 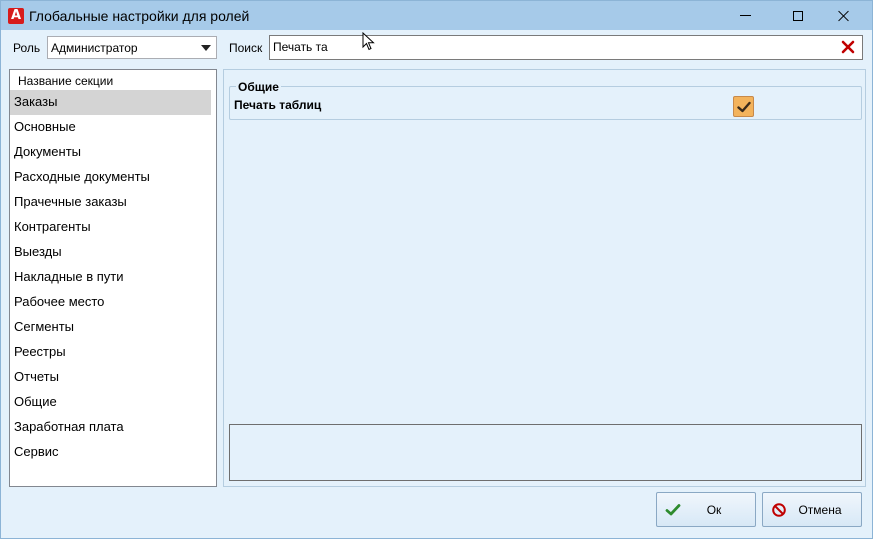 What do you see at coordinates (278, 105) in the screenshot?
I see `option-label: Печать таблиц` at bounding box center [278, 105].